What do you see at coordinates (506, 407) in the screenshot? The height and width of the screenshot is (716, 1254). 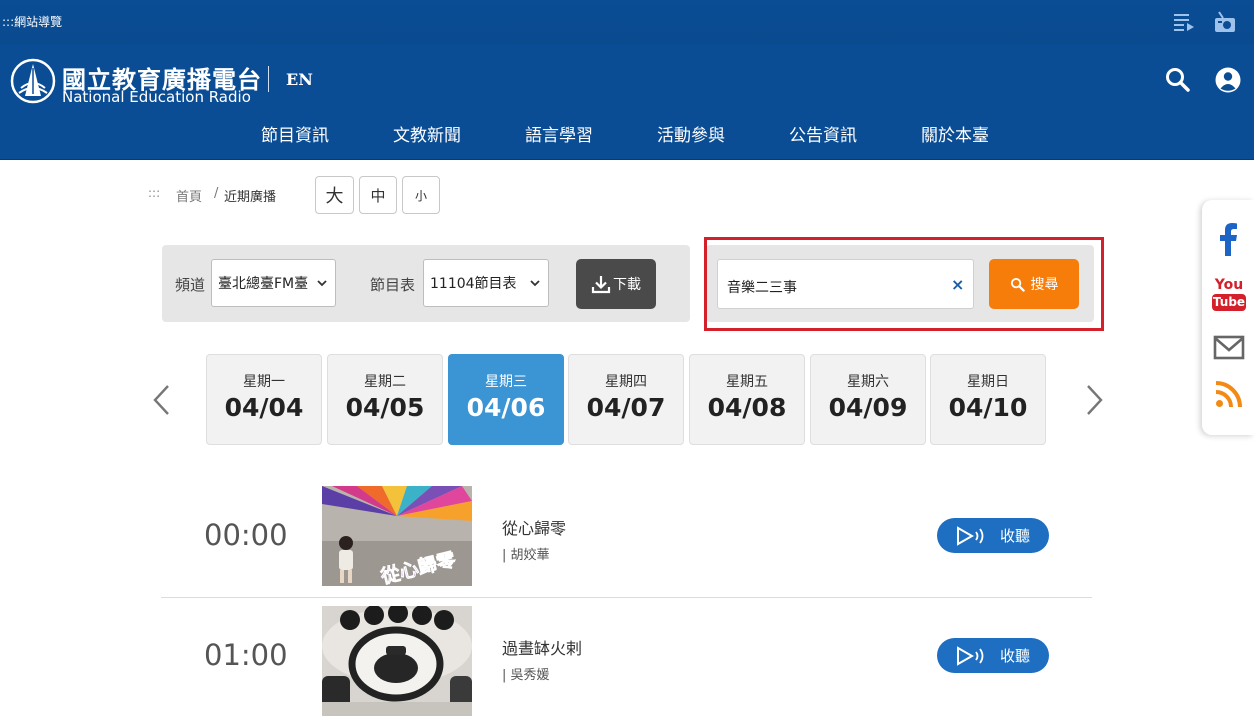 I see `day-date: 04/06` at bounding box center [506, 407].